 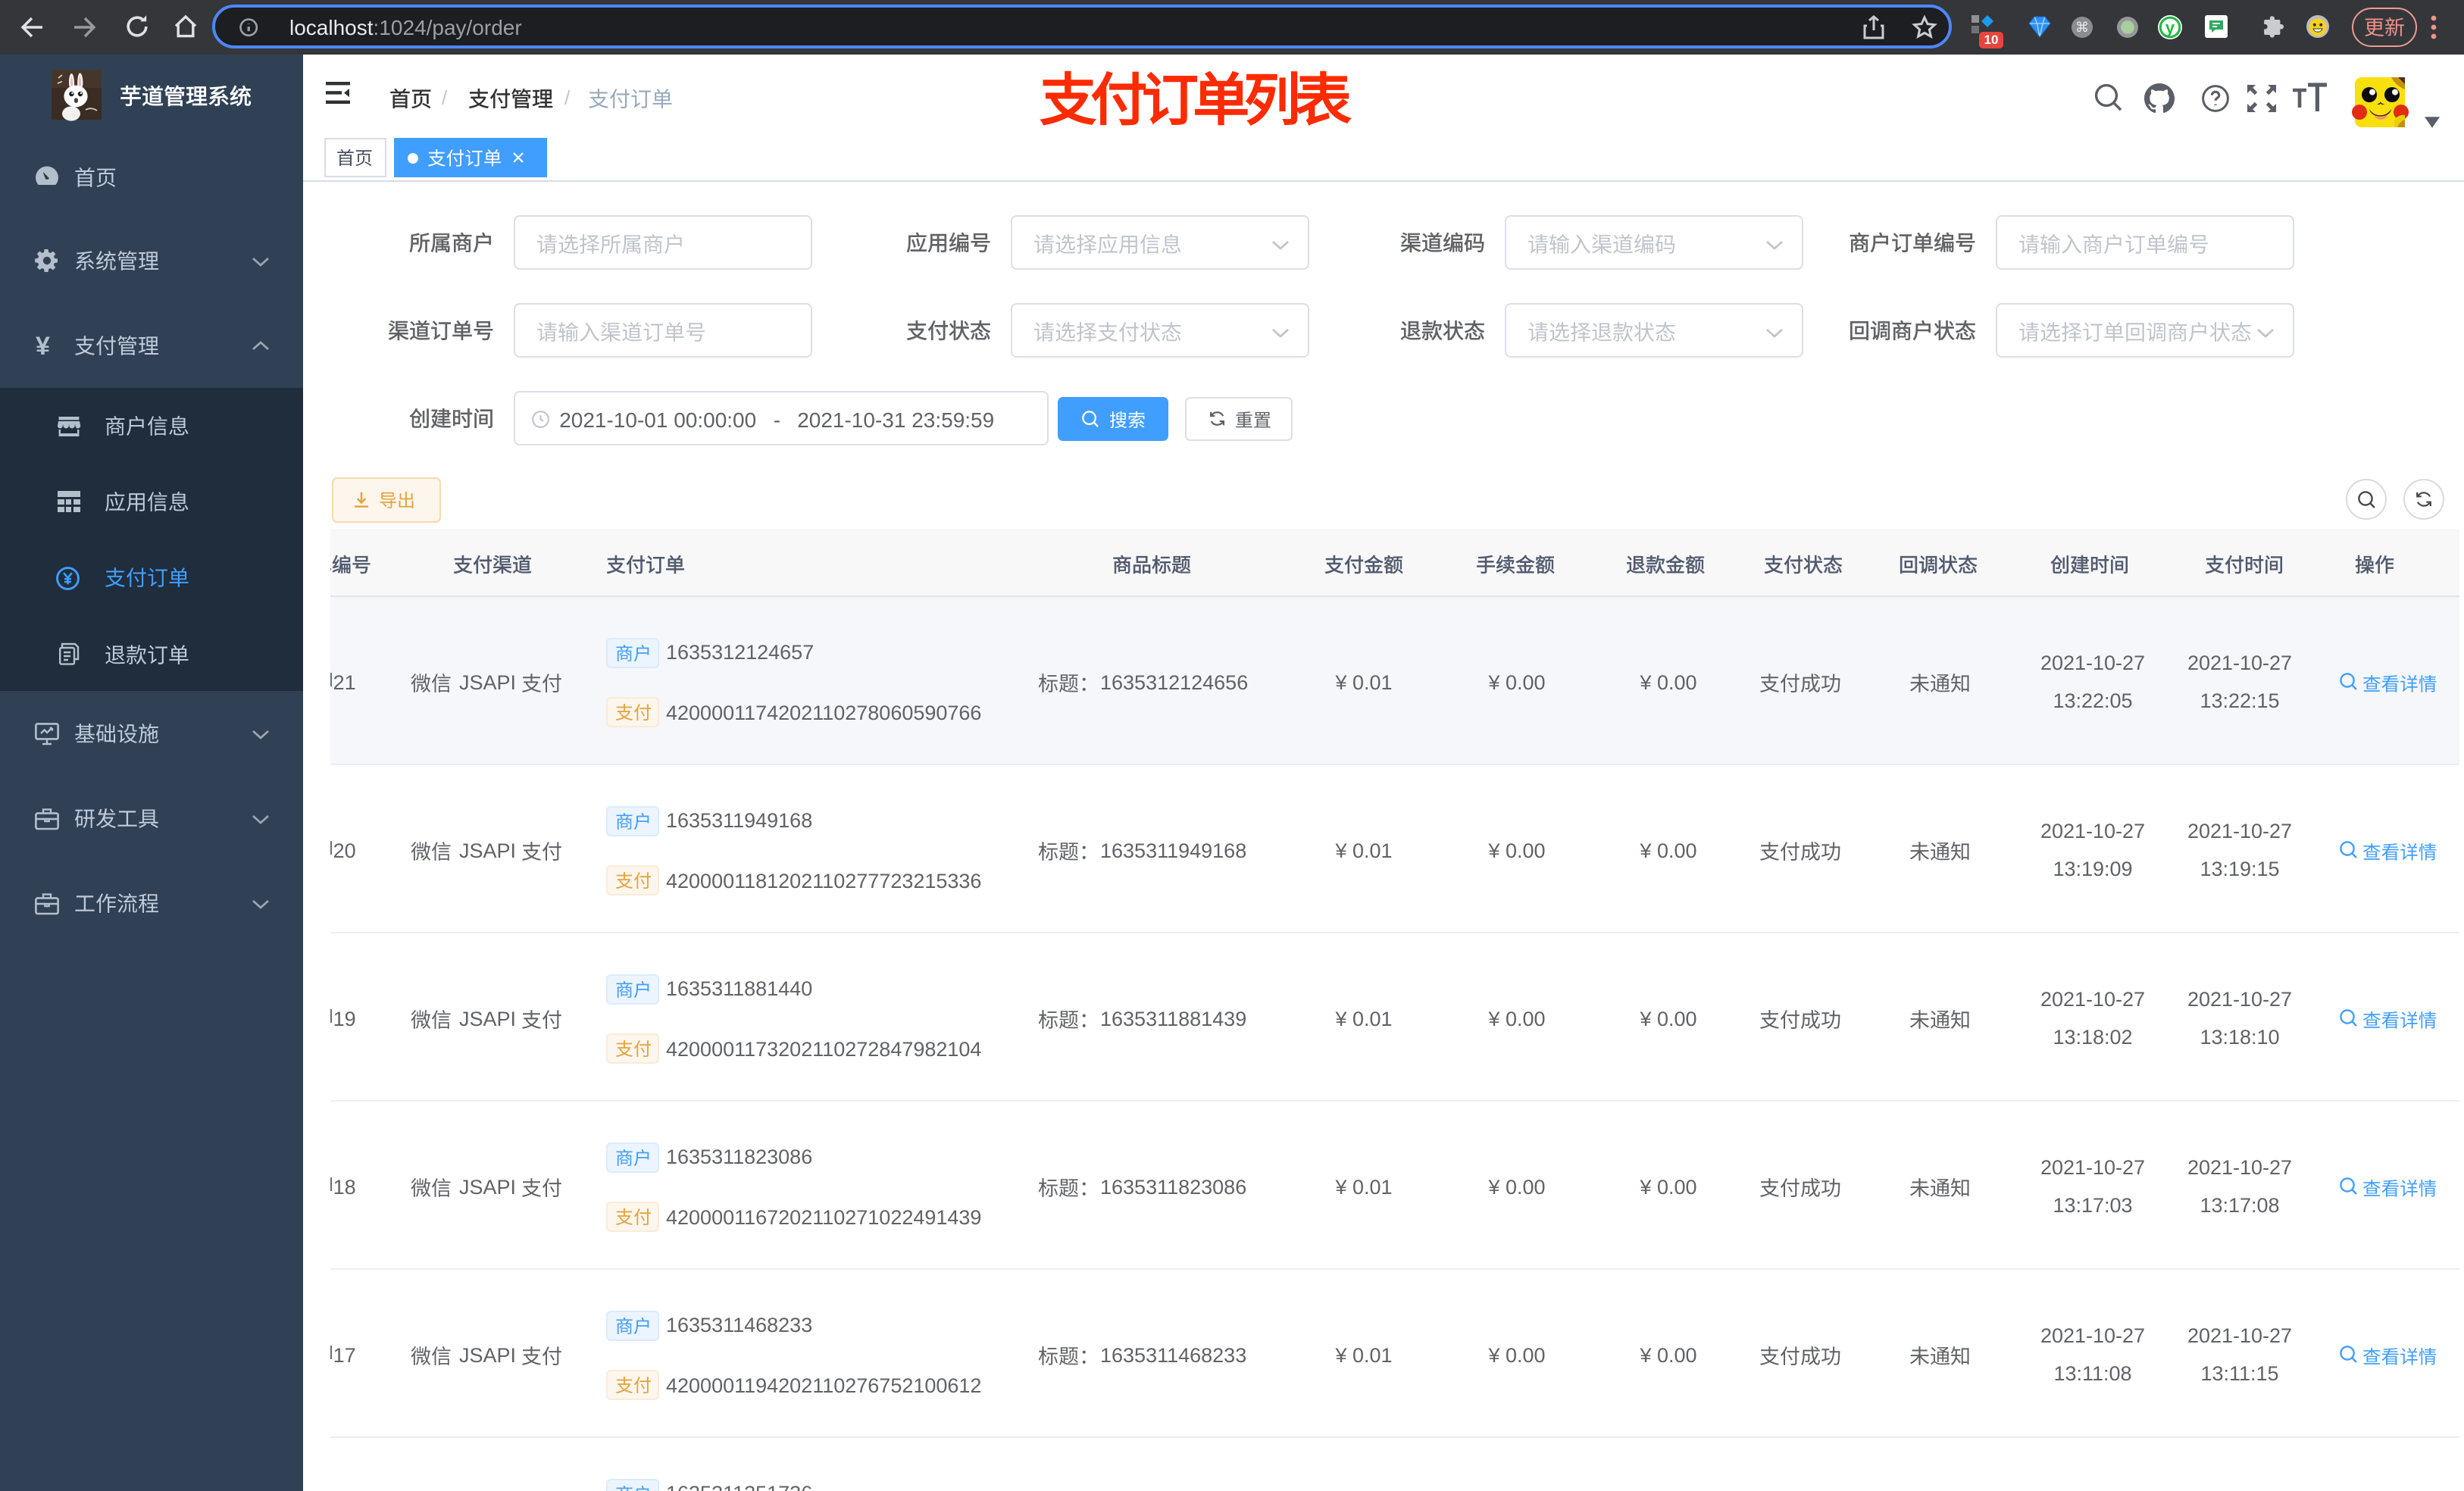 What do you see at coordinates (2170, 26) in the screenshot?
I see `svg-text: y` at bounding box center [2170, 26].